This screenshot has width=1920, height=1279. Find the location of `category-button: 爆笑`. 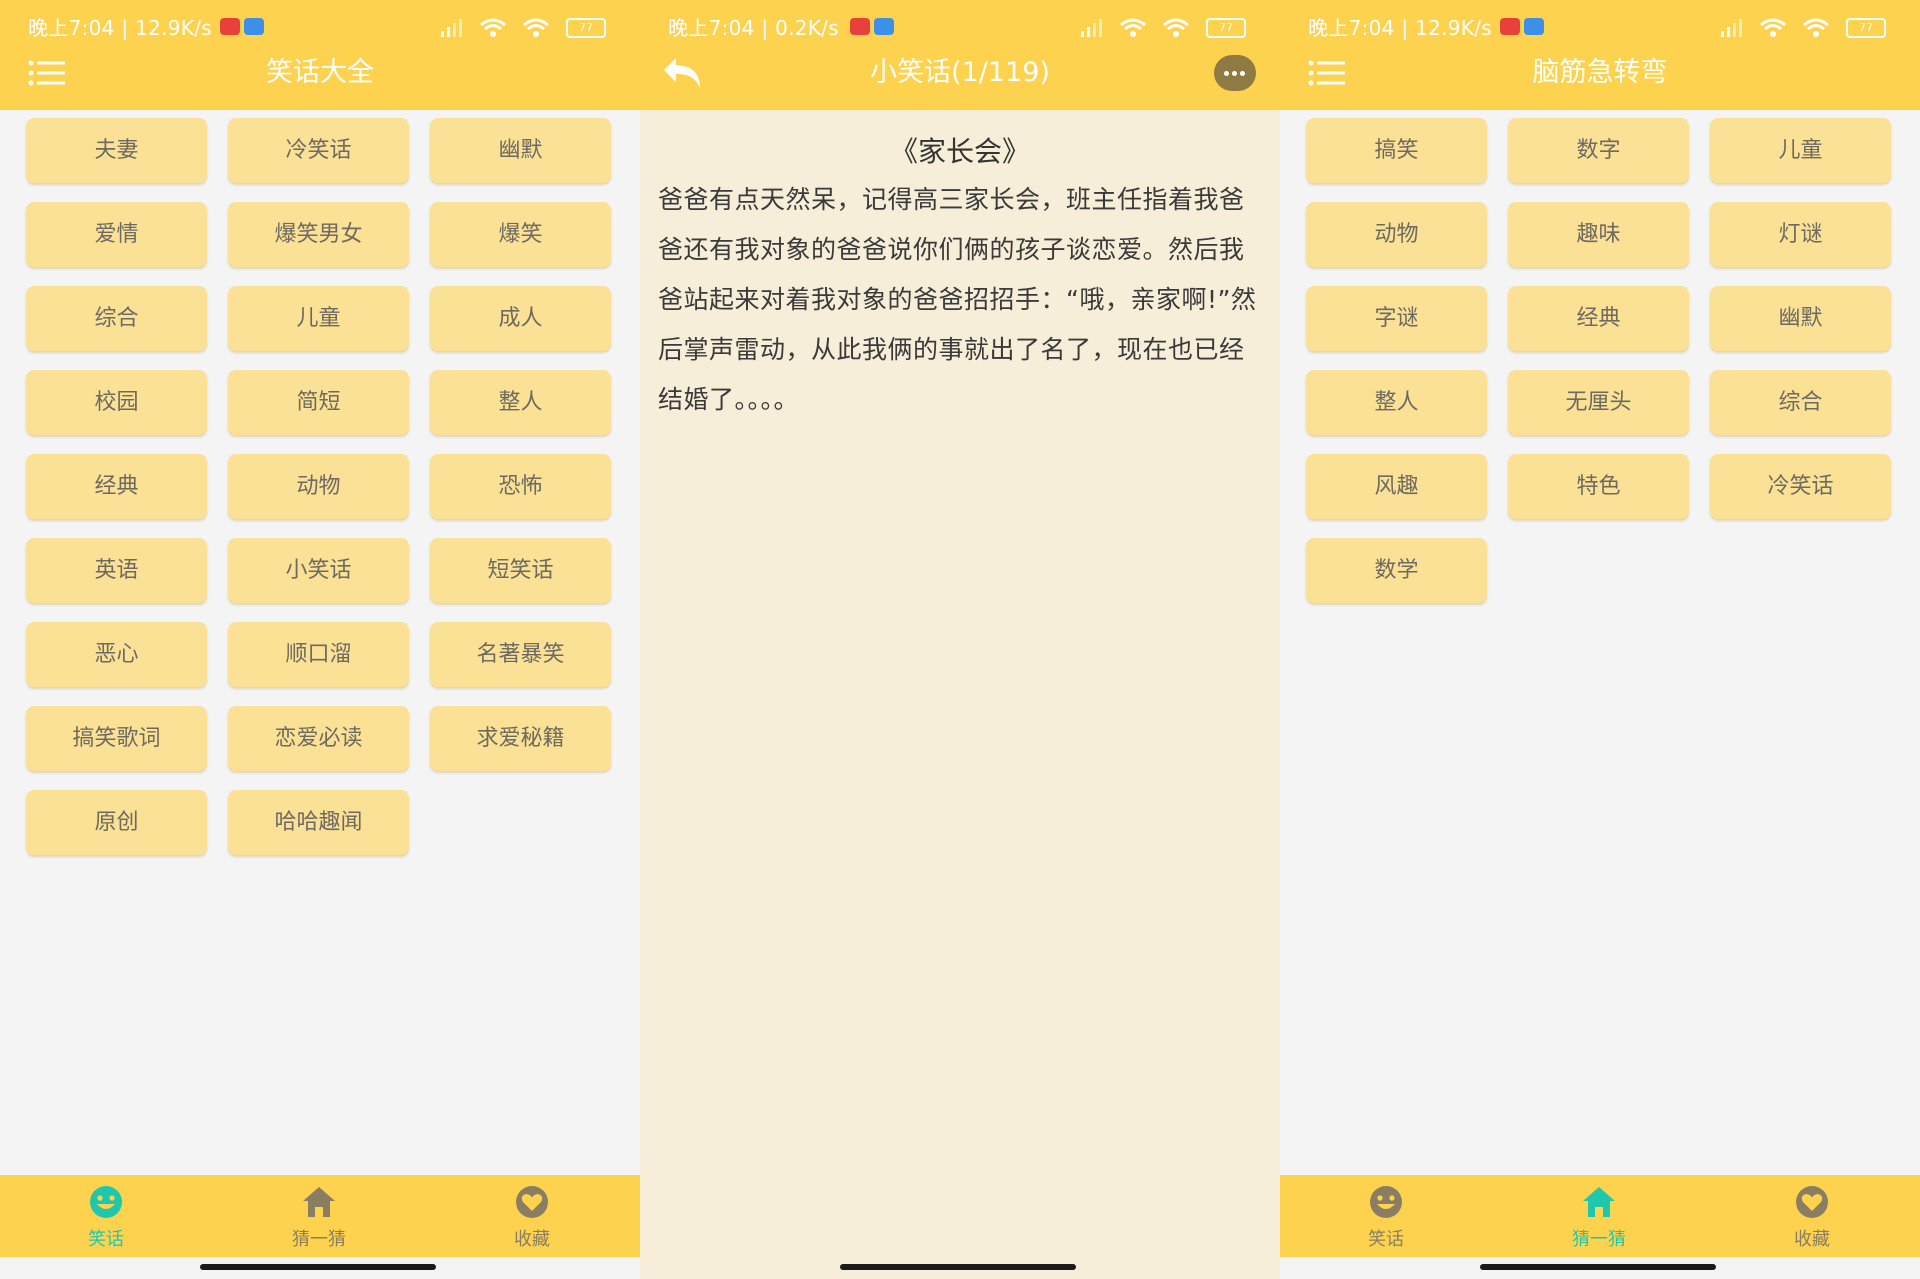

category-button: 爆笑 is located at coordinates (520, 234).